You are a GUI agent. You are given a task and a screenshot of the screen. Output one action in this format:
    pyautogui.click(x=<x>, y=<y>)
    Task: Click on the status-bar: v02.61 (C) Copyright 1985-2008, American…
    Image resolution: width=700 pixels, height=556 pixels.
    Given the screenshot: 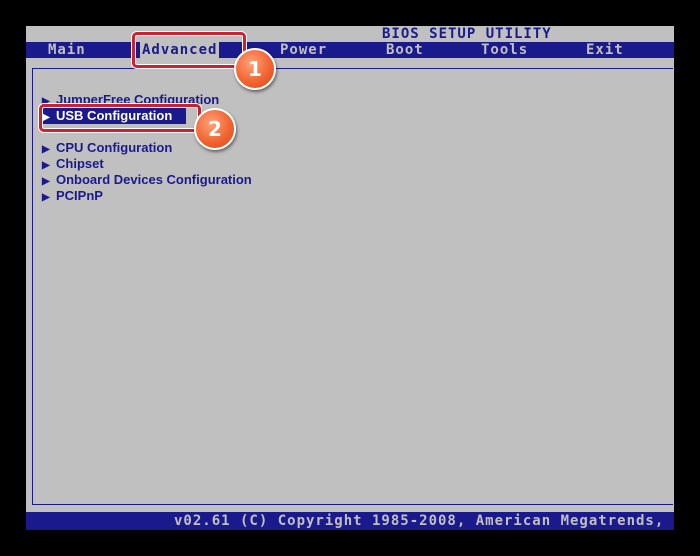 What is the action you would take?
    pyautogui.click(x=350, y=521)
    